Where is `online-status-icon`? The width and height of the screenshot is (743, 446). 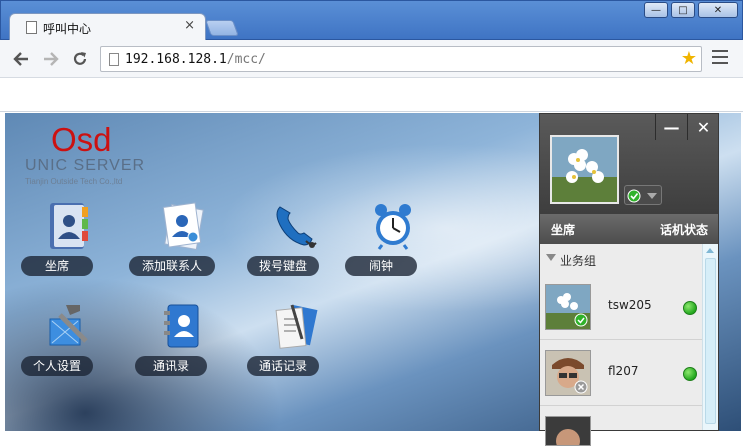 online-status-icon is located at coordinates (642, 196).